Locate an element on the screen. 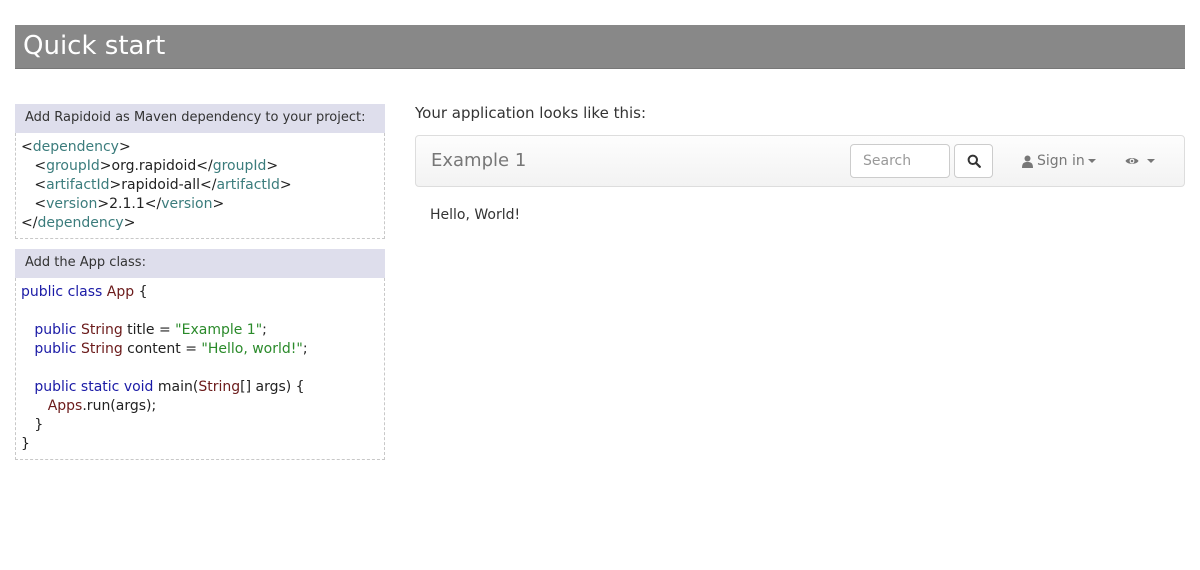  code-token: >2.1.1</ is located at coordinates (129, 204).